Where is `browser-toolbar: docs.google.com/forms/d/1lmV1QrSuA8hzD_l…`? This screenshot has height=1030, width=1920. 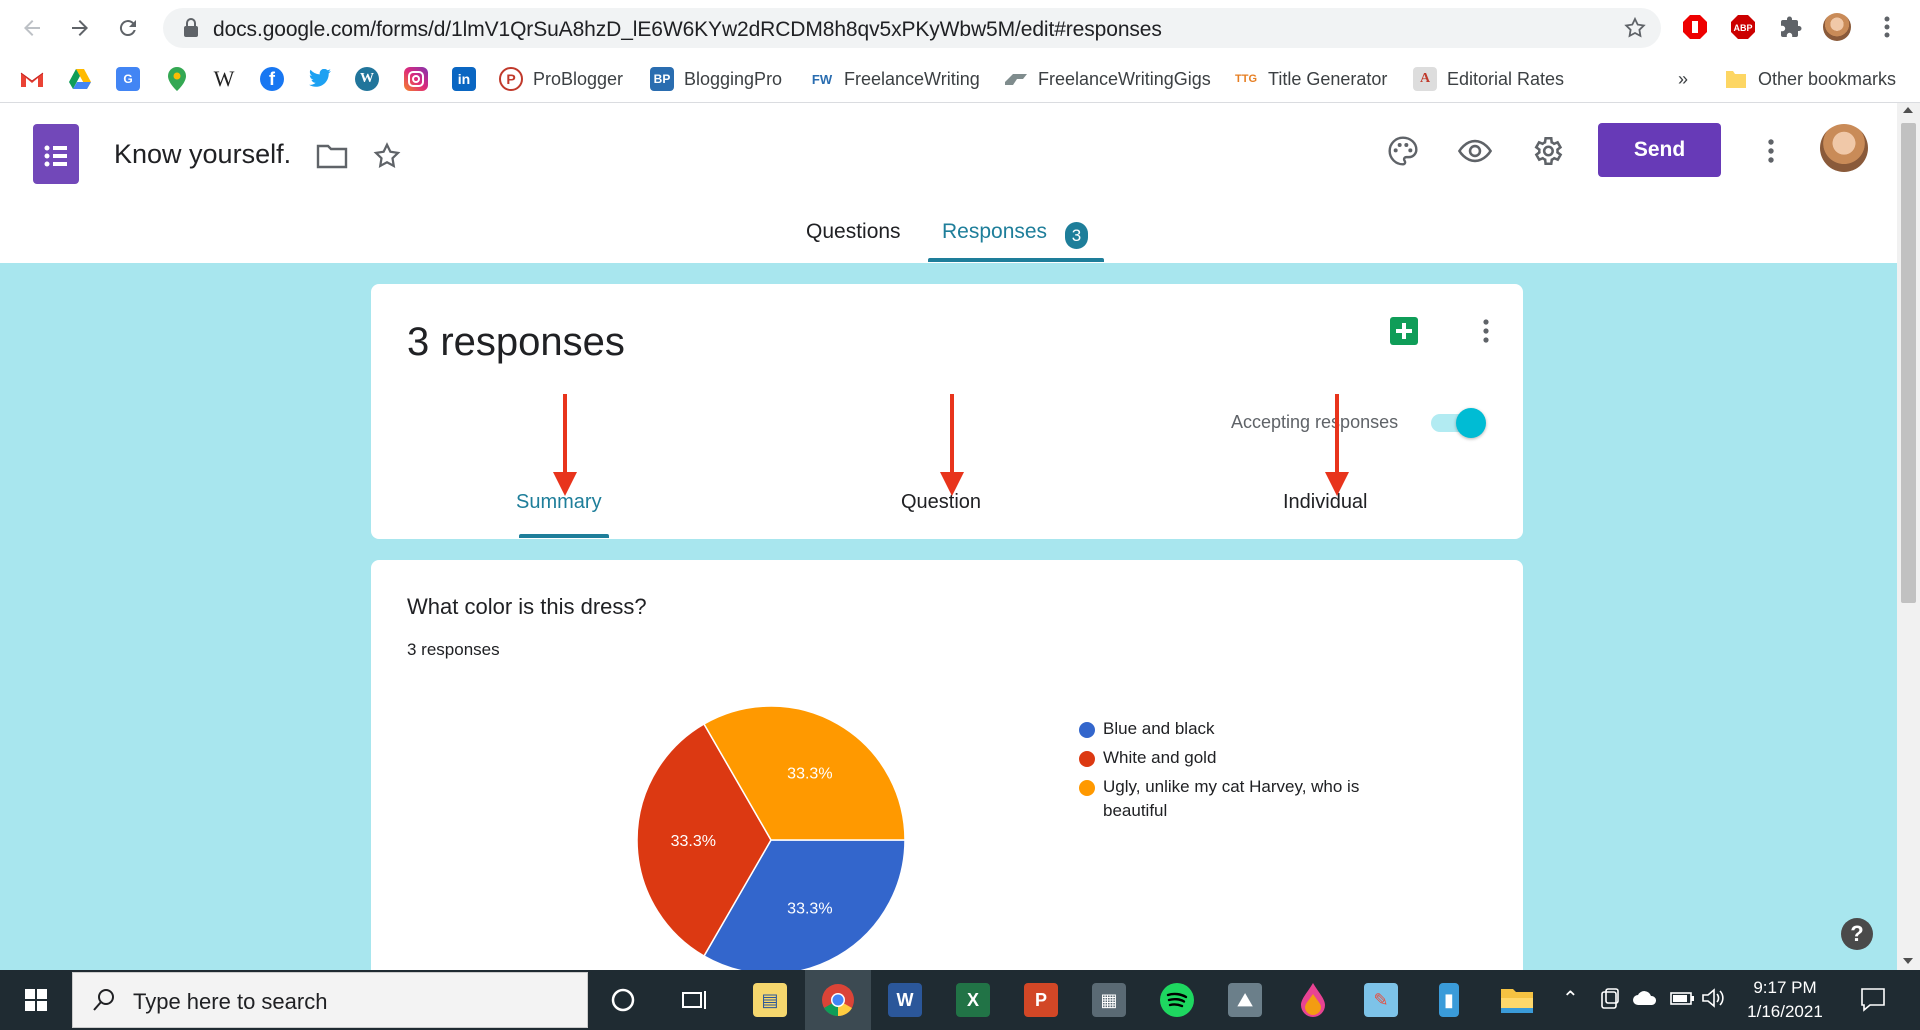 browser-toolbar: docs.google.com/forms/d/1lmV1QrSuA8hzD_l… is located at coordinates (960, 28).